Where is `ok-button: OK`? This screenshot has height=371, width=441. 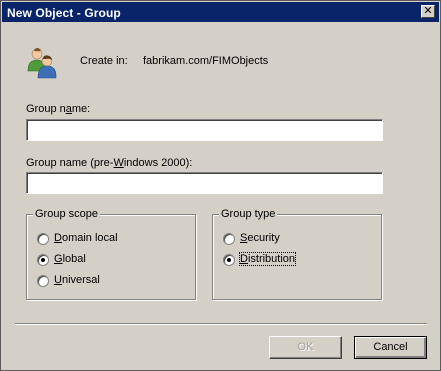
ok-button: OK is located at coordinates (305, 347).